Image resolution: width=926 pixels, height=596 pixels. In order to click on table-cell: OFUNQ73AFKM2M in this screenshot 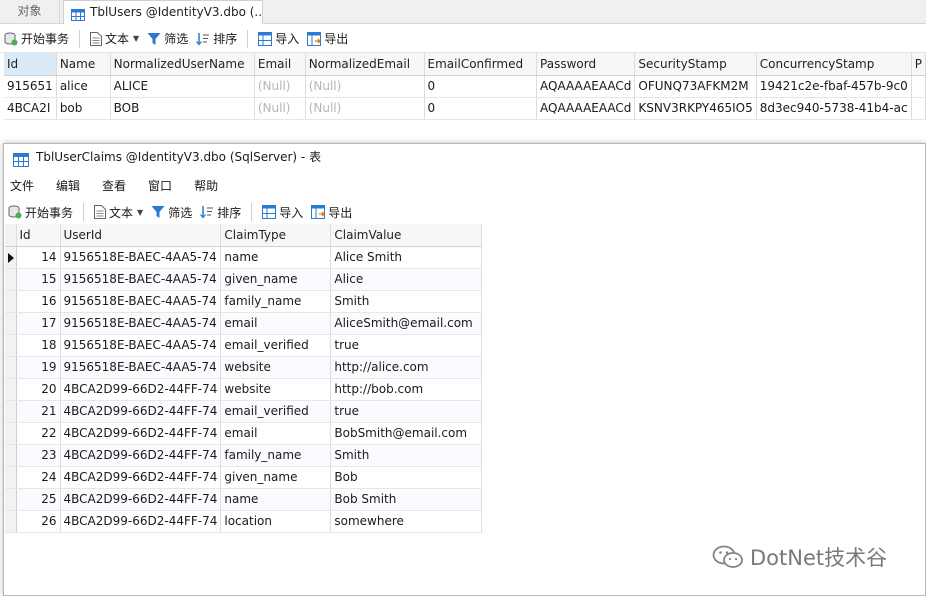, I will do `click(695, 86)`.